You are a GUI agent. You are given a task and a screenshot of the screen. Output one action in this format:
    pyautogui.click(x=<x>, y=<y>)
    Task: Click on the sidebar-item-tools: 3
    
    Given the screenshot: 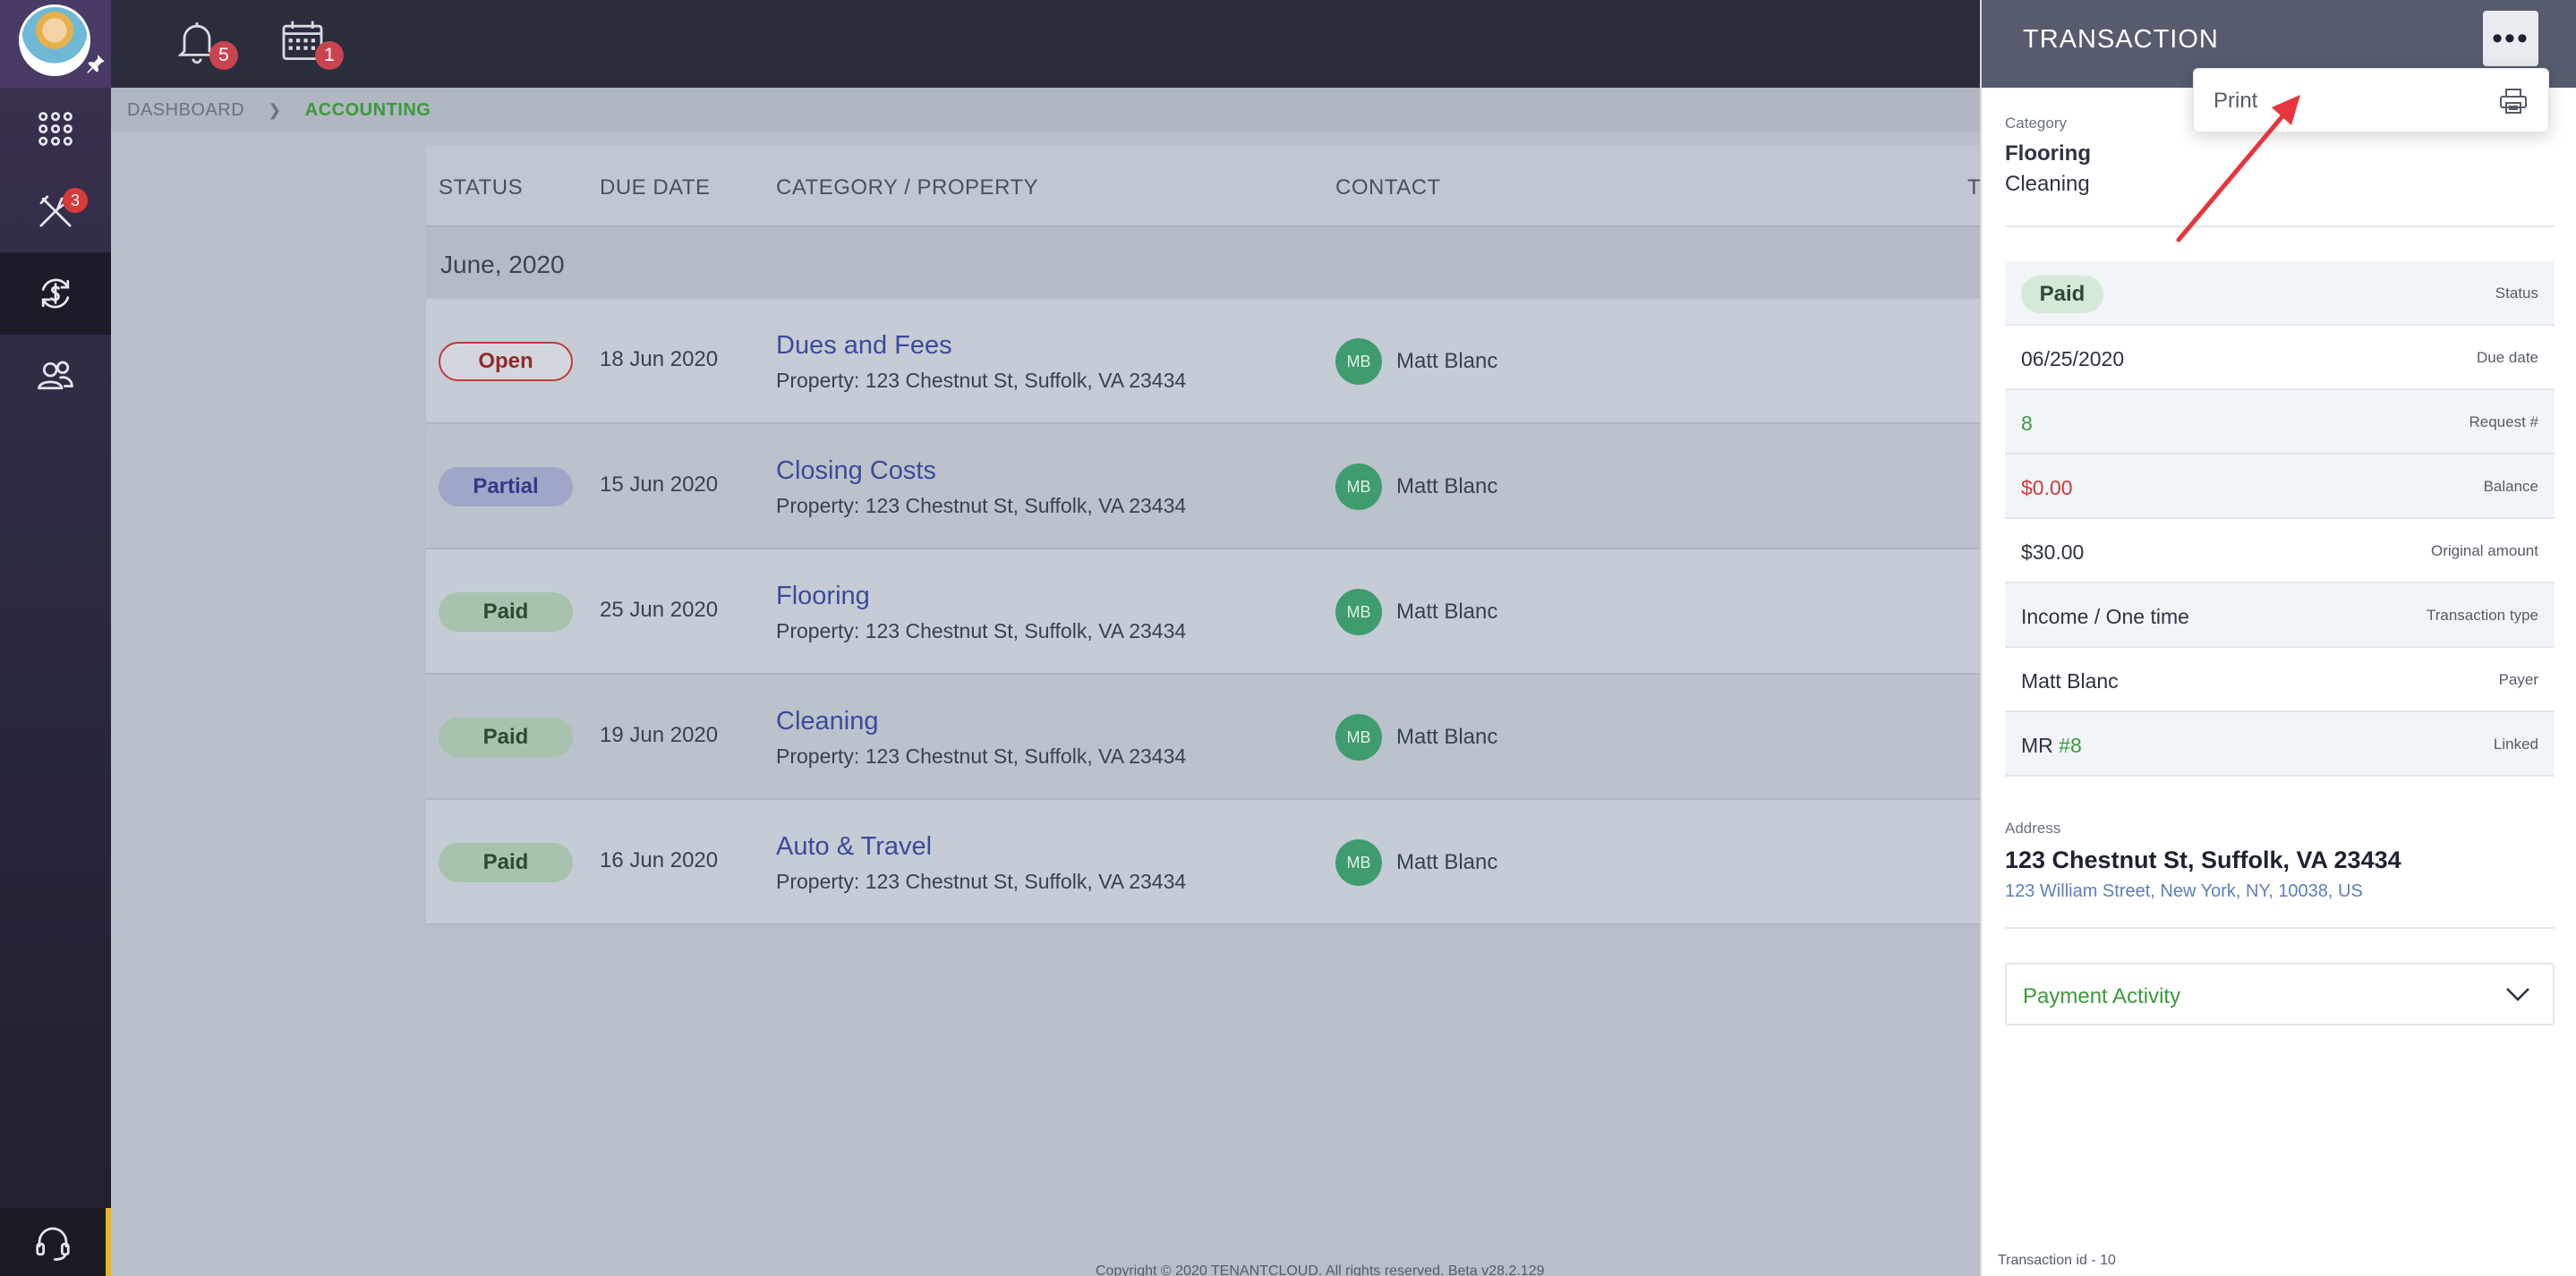 What is the action you would take?
    pyautogui.click(x=55, y=211)
    